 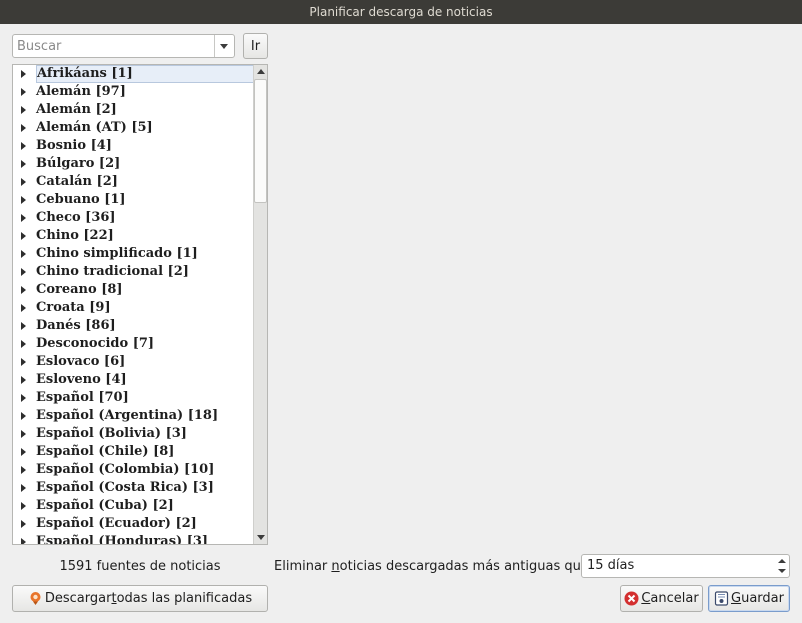 What do you see at coordinates (260, 537) in the screenshot?
I see `scroll-down-icon` at bounding box center [260, 537].